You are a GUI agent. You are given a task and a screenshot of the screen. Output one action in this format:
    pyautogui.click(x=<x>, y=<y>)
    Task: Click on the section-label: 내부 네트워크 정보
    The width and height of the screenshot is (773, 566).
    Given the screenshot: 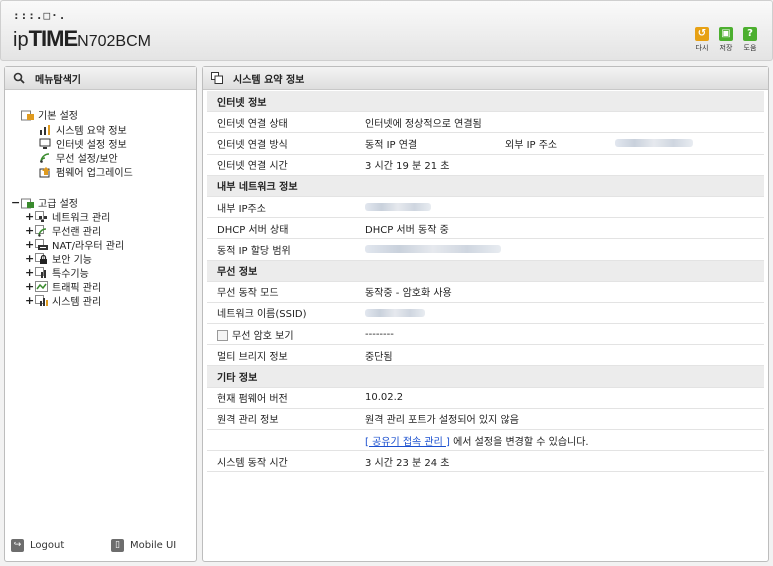 What is the action you would take?
    pyautogui.click(x=257, y=188)
    